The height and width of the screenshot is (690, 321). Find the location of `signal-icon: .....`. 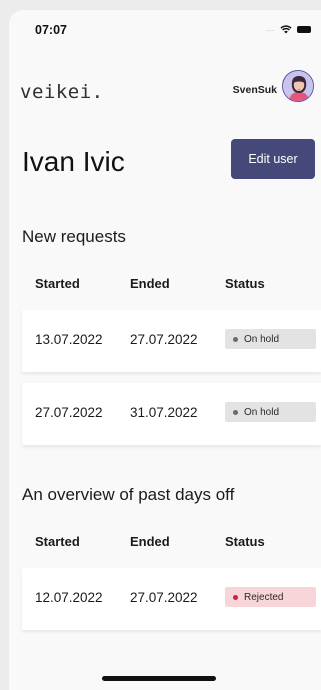

signal-icon: ..... is located at coordinates (270, 29).